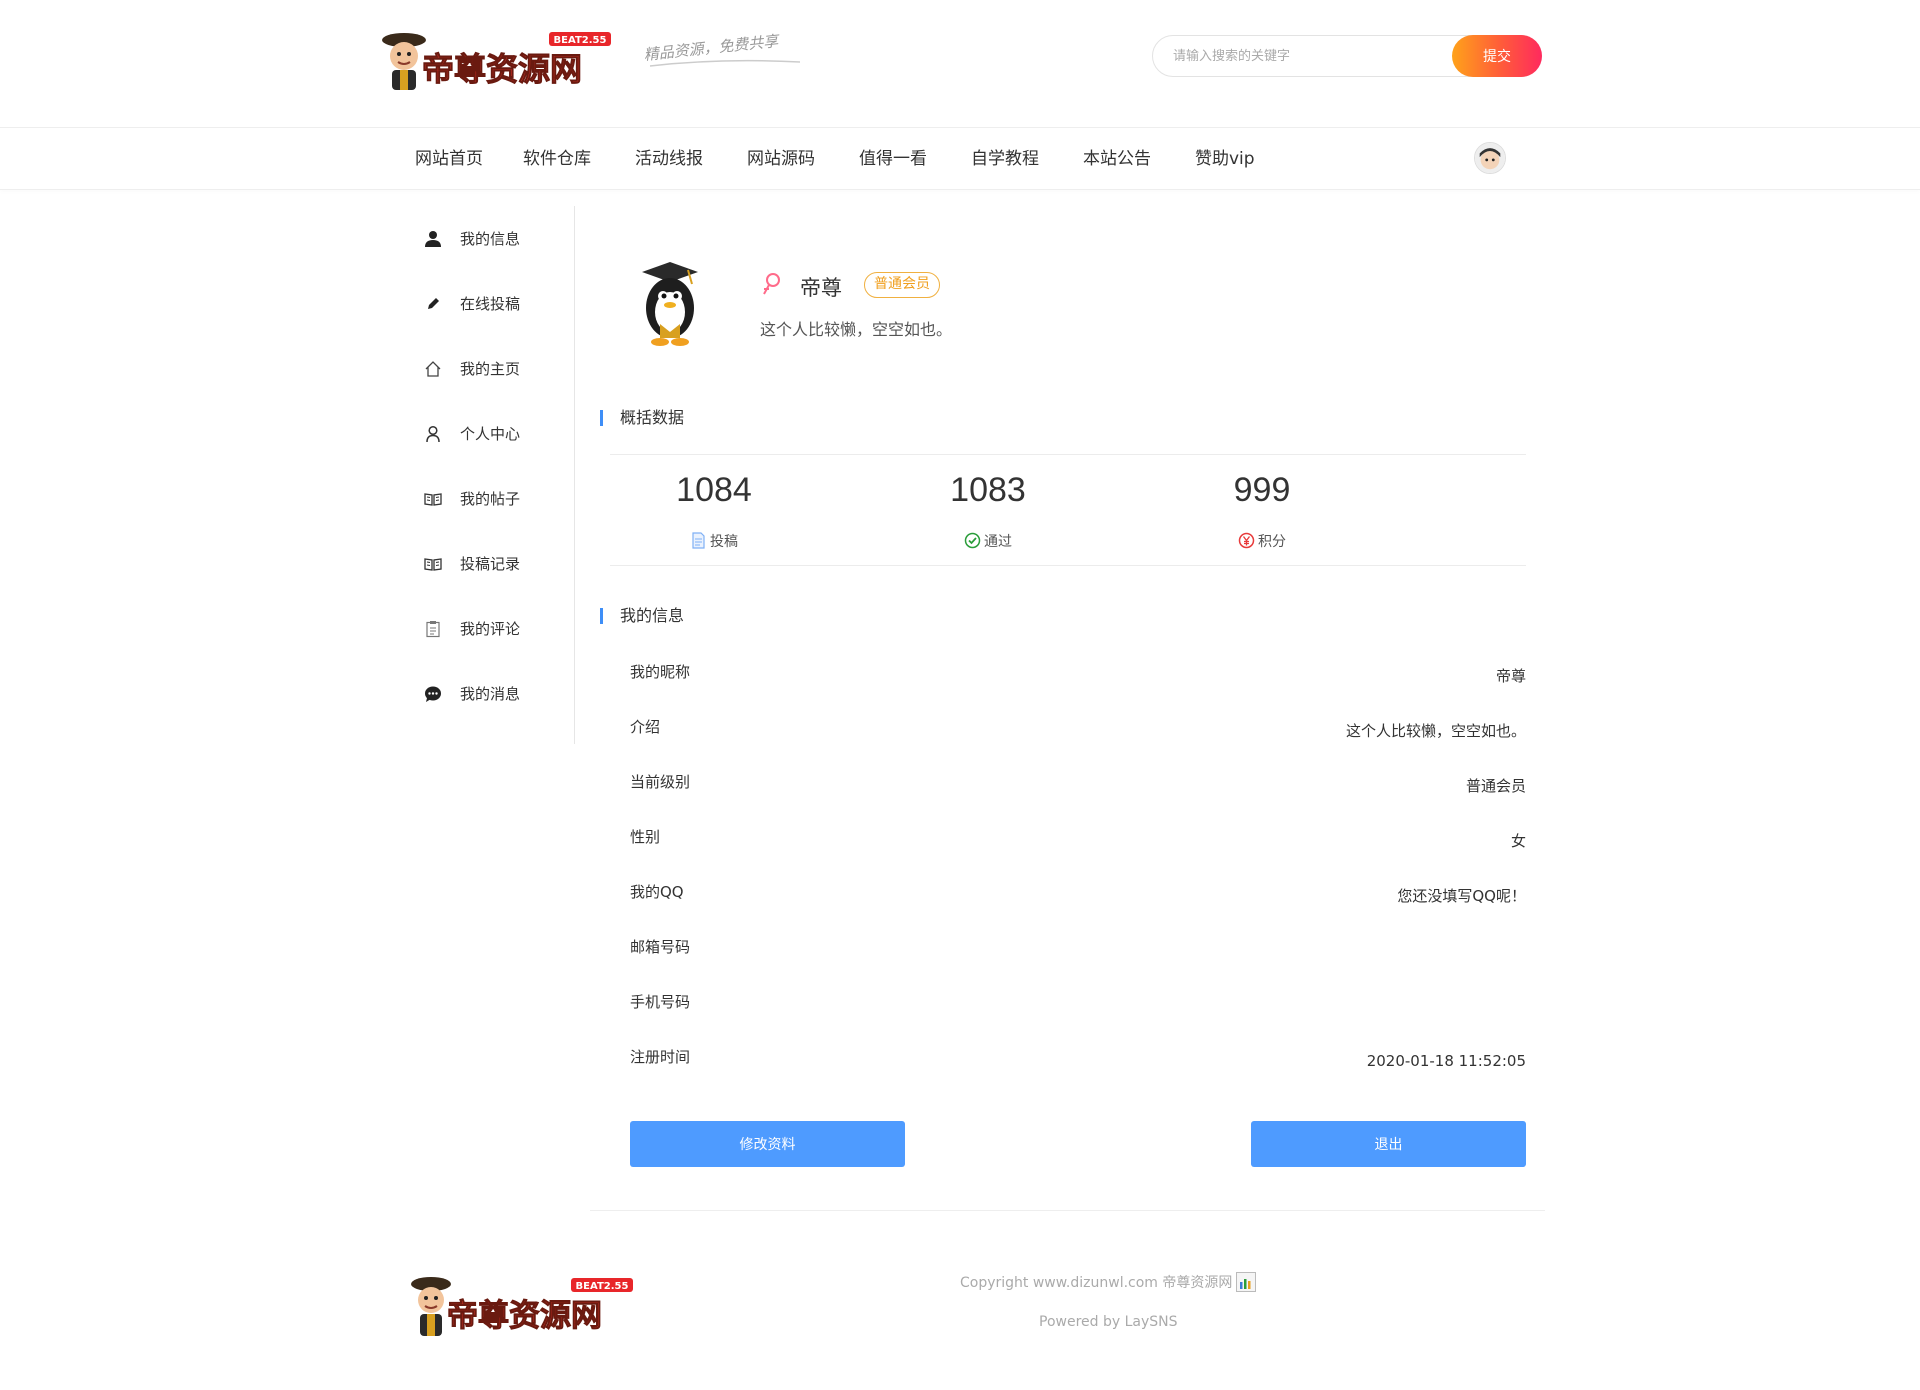 The image size is (1920, 1390). I want to click on svg-text: 精品资源，免费共享, so click(712, 48).